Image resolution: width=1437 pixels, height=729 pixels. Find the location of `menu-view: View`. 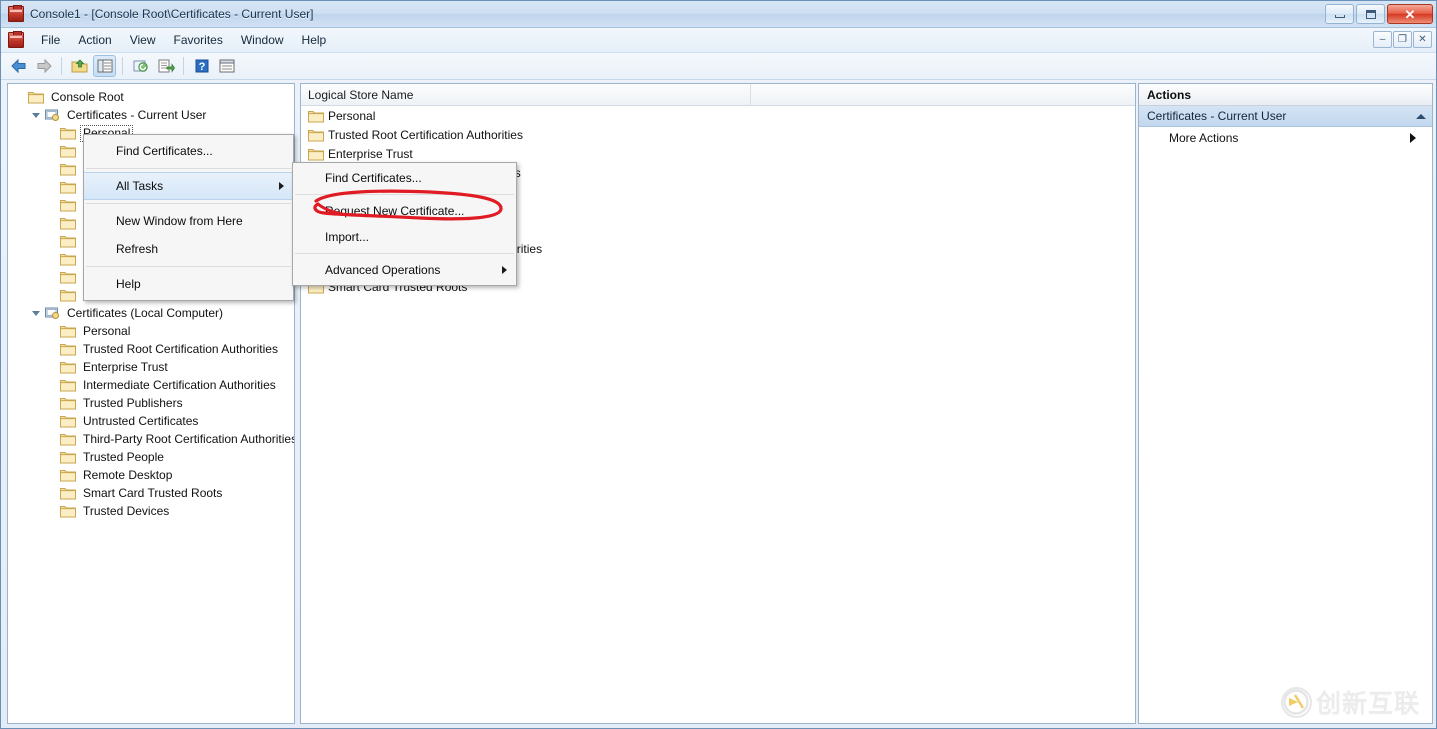

menu-view: View is located at coordinates (143, 40).